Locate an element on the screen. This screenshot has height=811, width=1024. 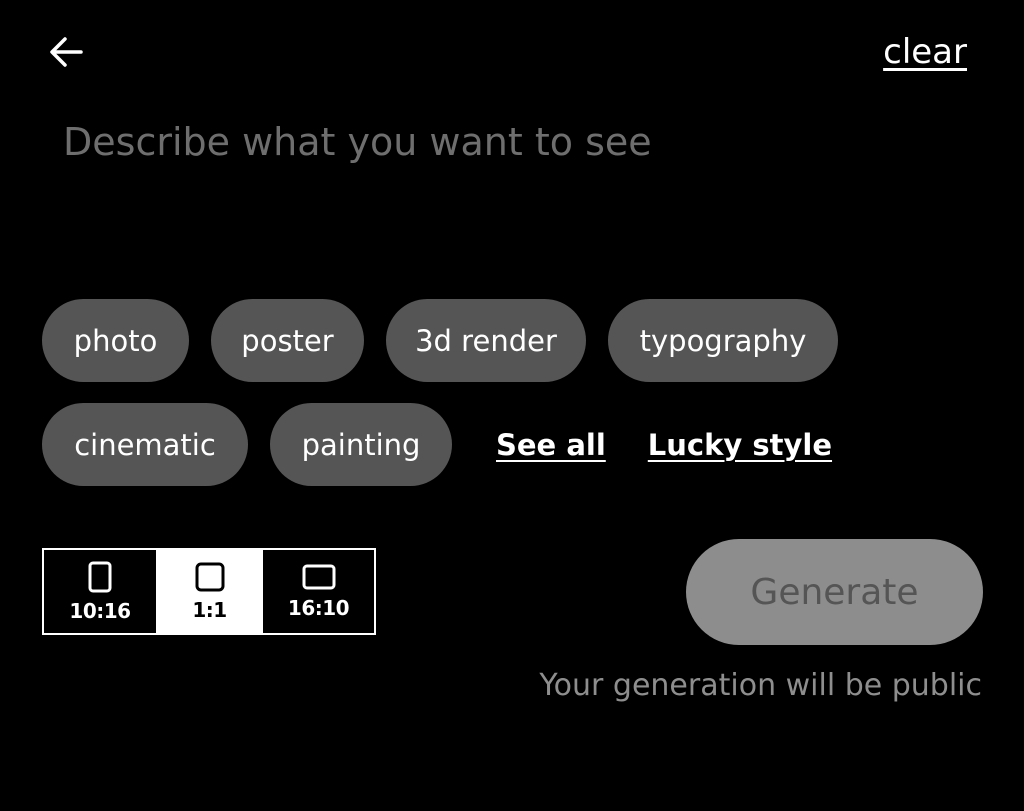
clear-button: clear is located at coordinates (925, 52).